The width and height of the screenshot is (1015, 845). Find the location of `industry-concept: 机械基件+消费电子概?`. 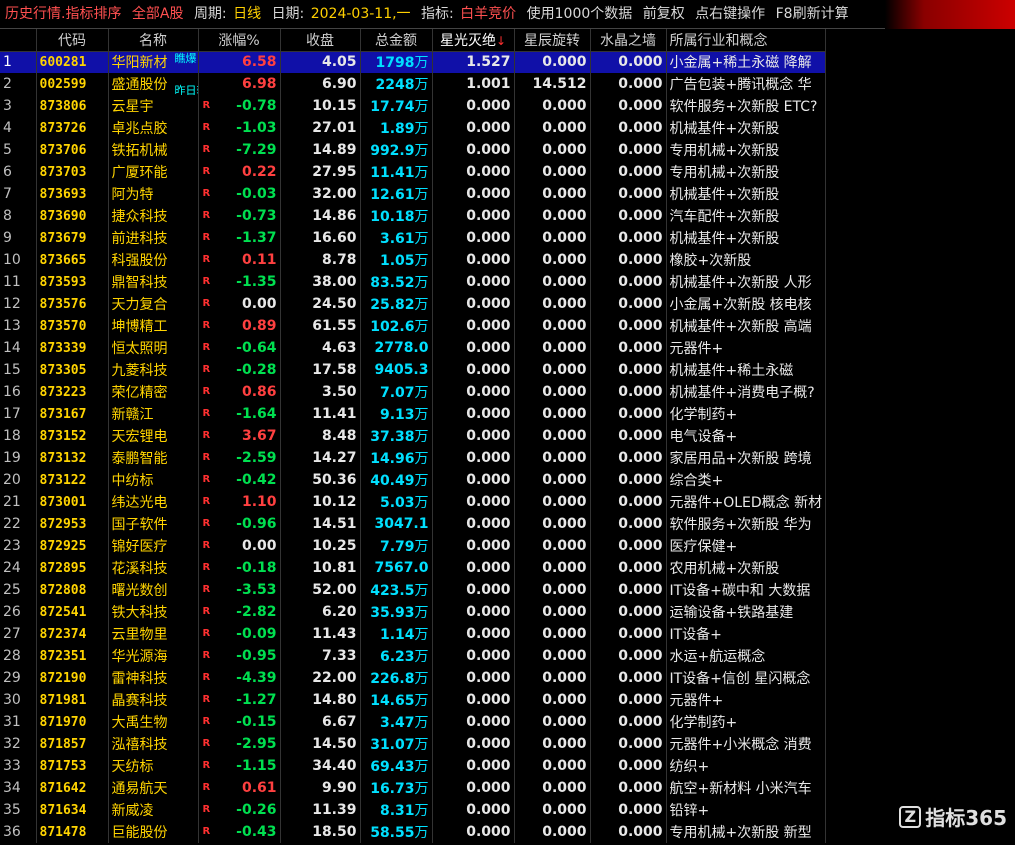

industry-concept: 机械基件+消费电子概? is located at coordinates (746, 392).